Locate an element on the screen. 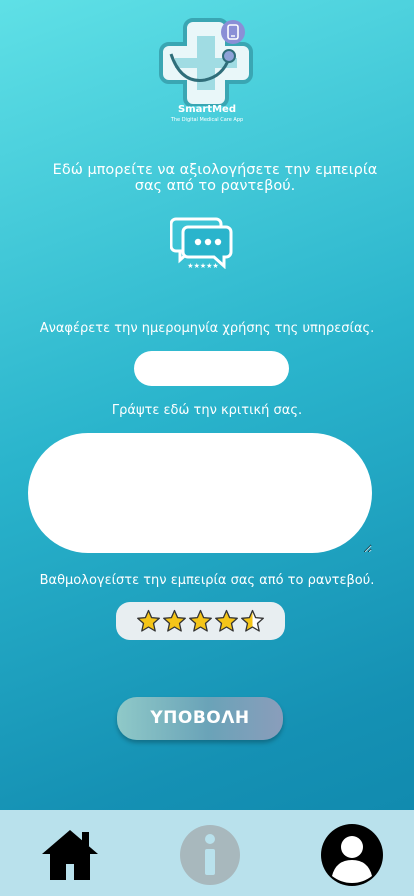 The width and height of the screenshot is (414, 896). info-icon is located at coordinates (210, 855).